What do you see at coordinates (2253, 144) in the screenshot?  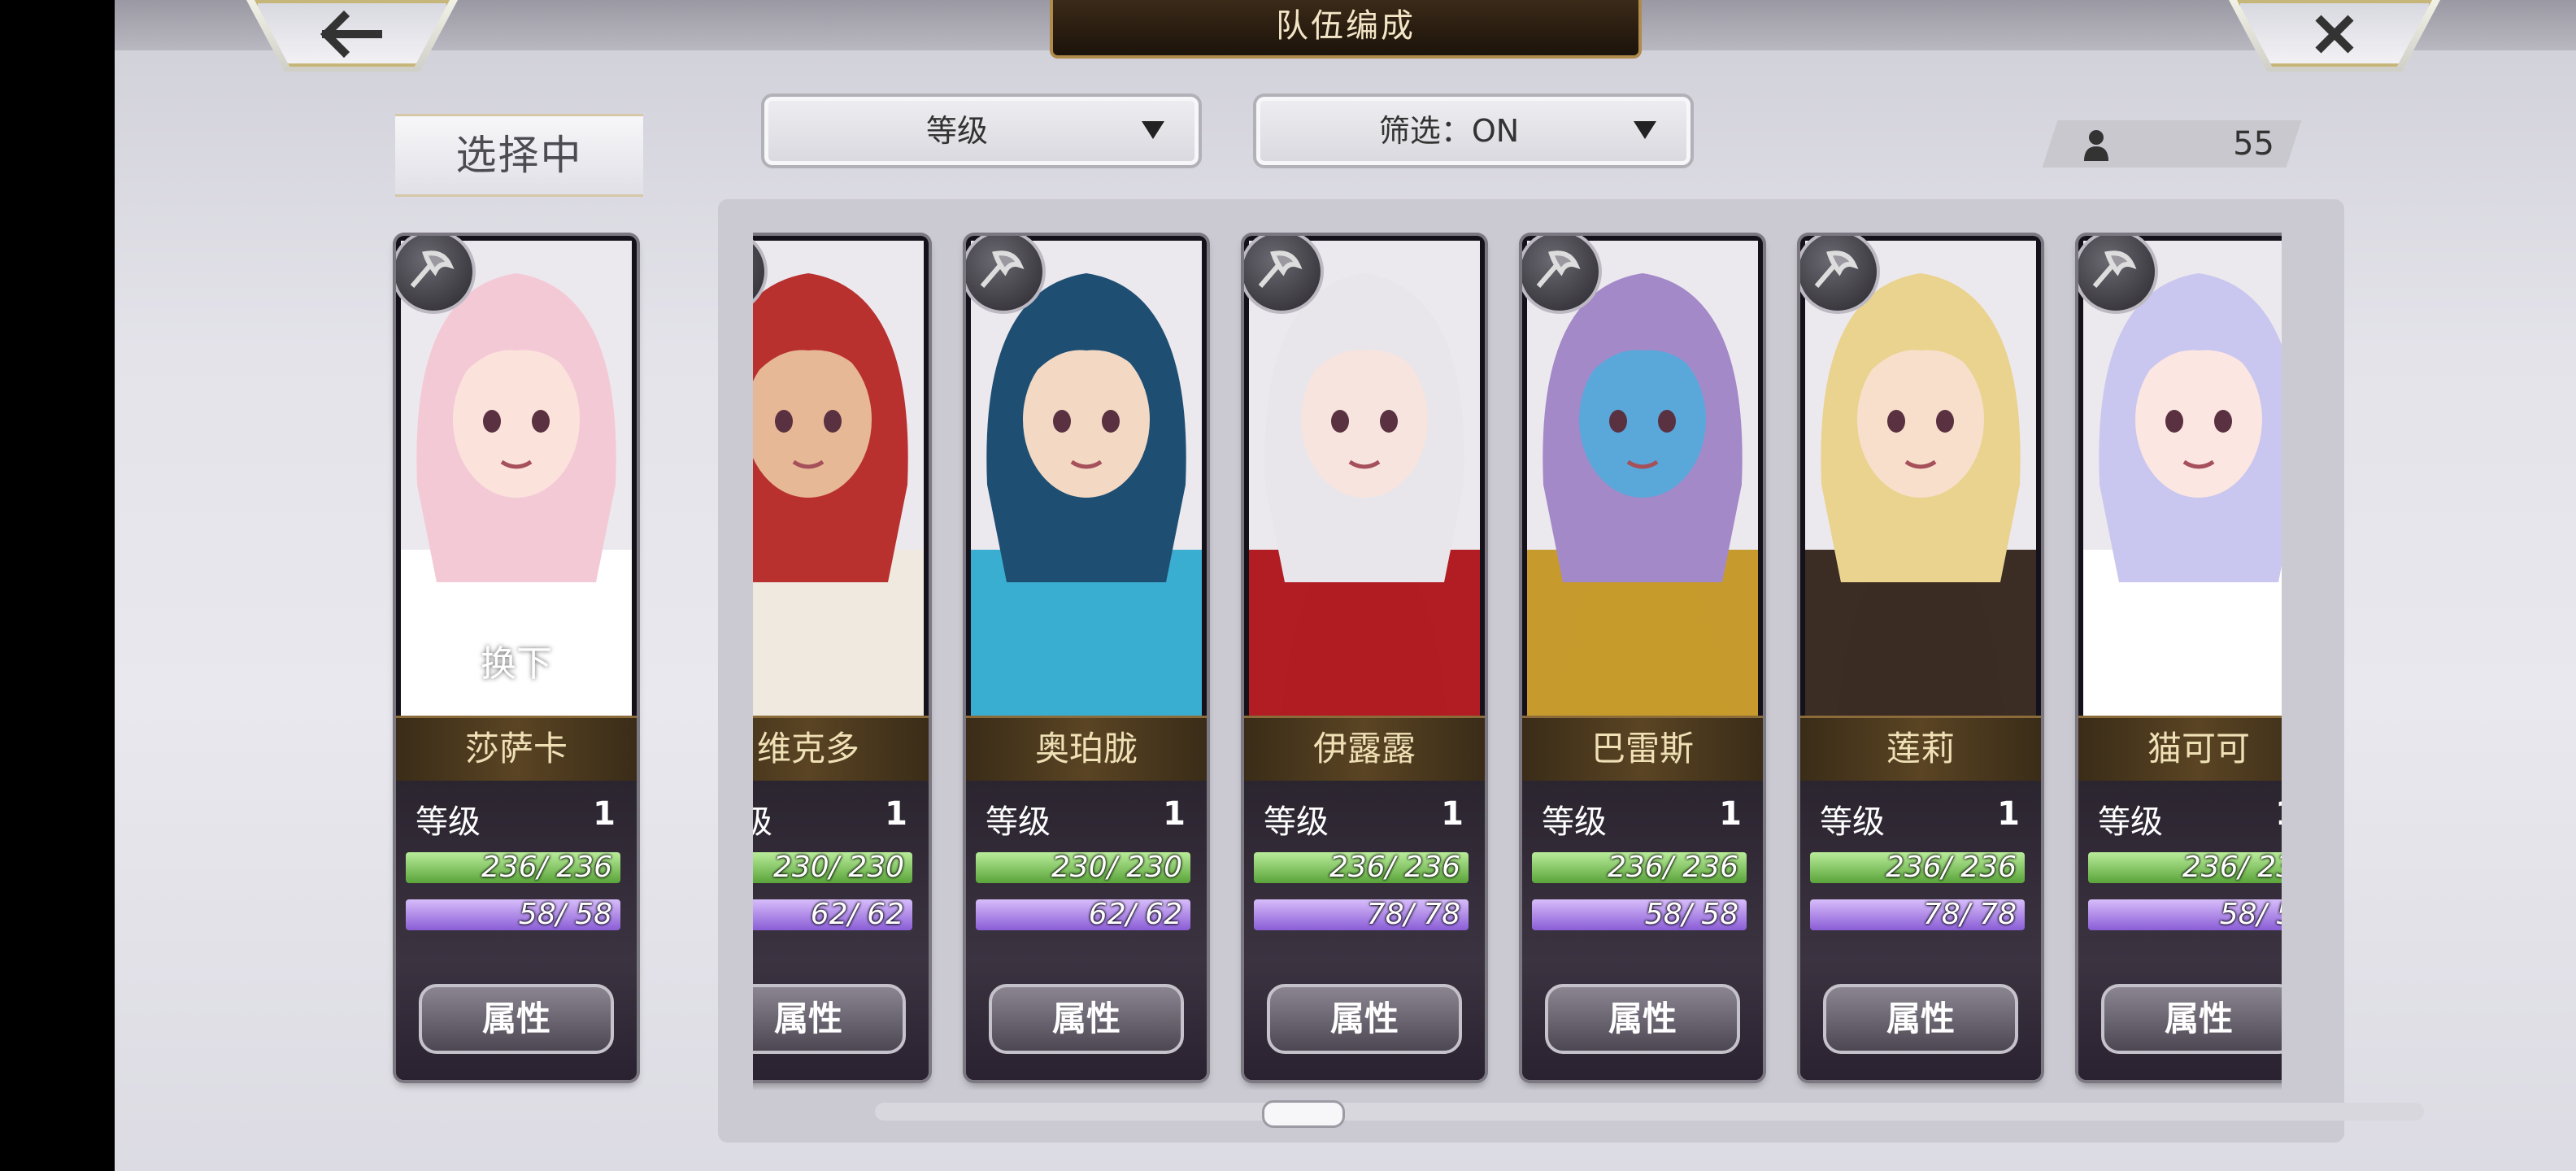 I see `roster-count: 55` at bounding box center [2253, 144].